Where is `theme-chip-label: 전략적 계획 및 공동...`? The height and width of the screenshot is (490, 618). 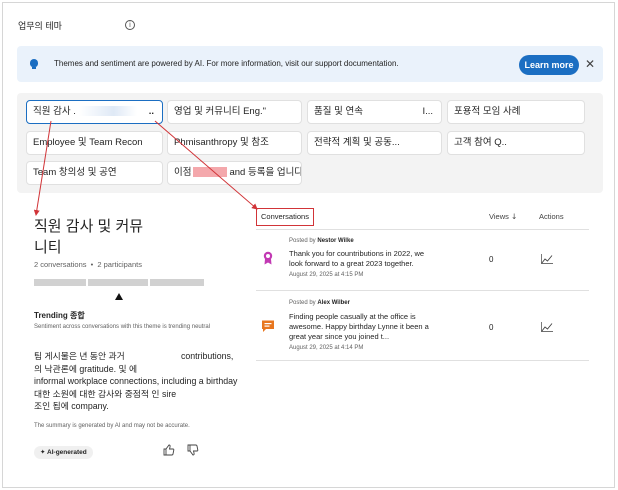
theme-chip-label: 전략적 계획 및 공동... is located at coordinates (357, 142).